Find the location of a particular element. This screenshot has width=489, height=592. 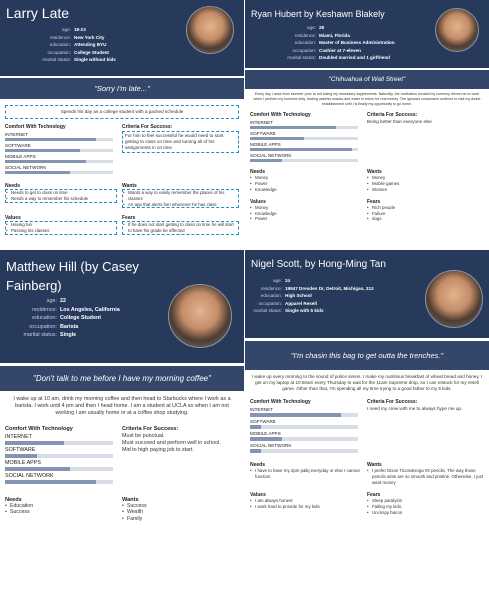

criteria-text: Being better than everyone else is located at coordinates (399, 122).